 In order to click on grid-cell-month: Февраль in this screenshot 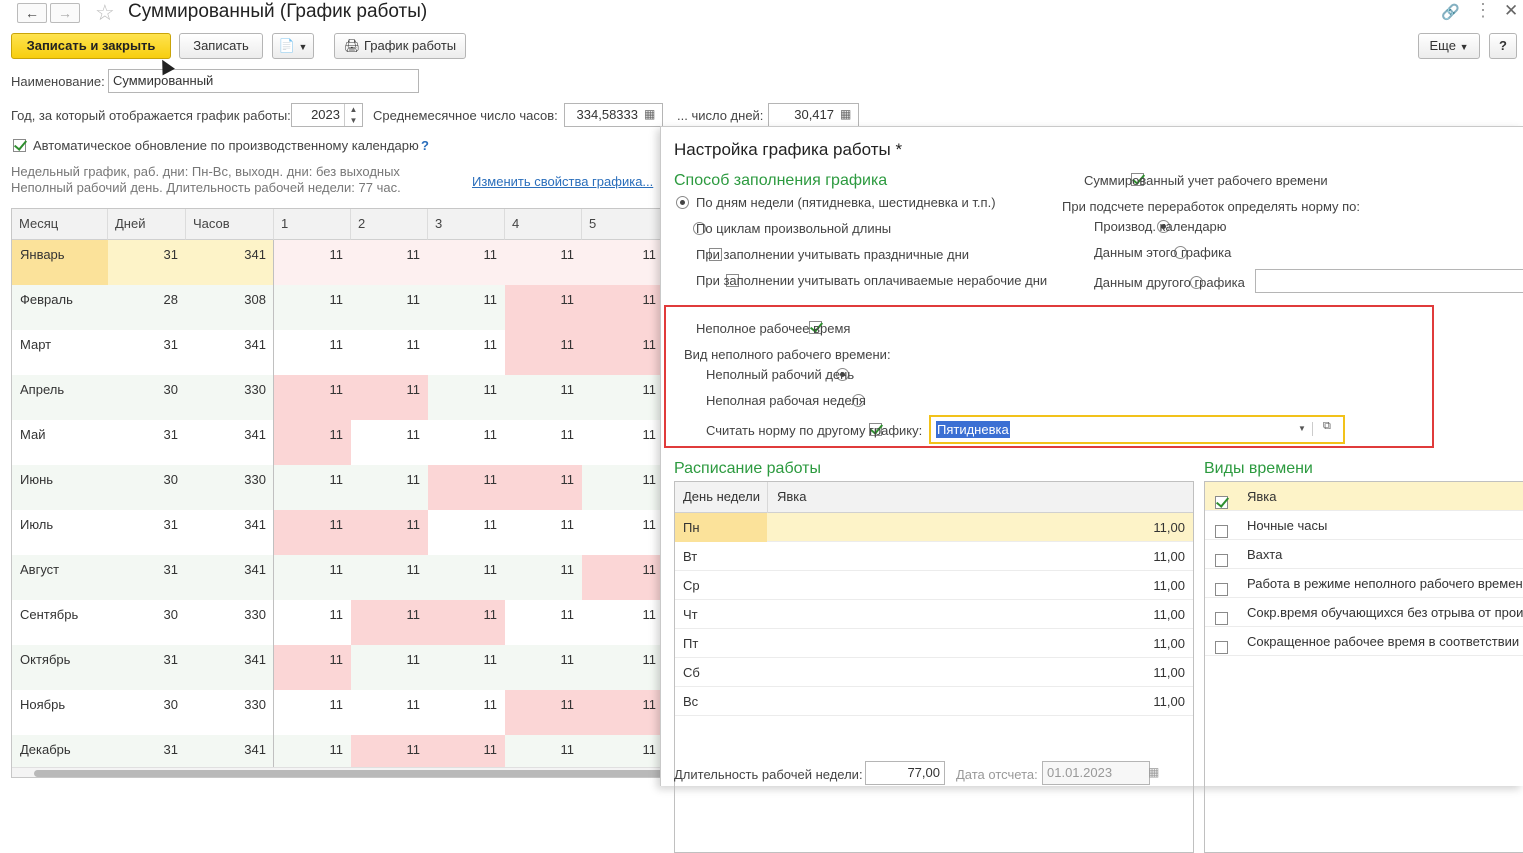, I will do `click(60, 307)`.